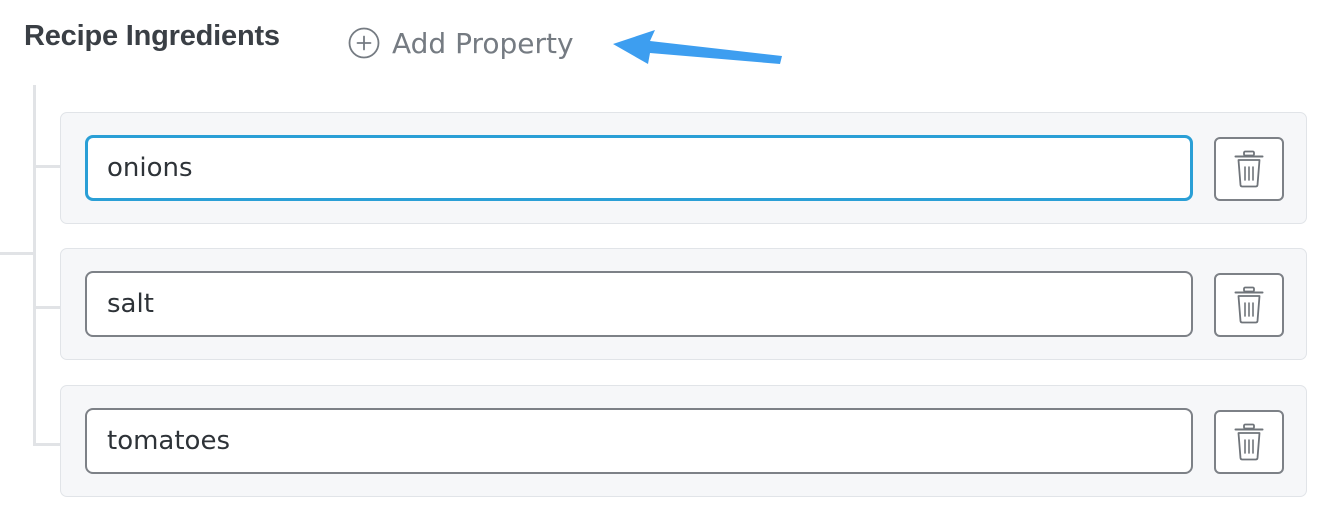 The width and height of the screenshot is (1322, 509). What do you see at coordinates (697, 47) in the screenshot?
I see `annotation-arrow` at bounding box center [697, 47].